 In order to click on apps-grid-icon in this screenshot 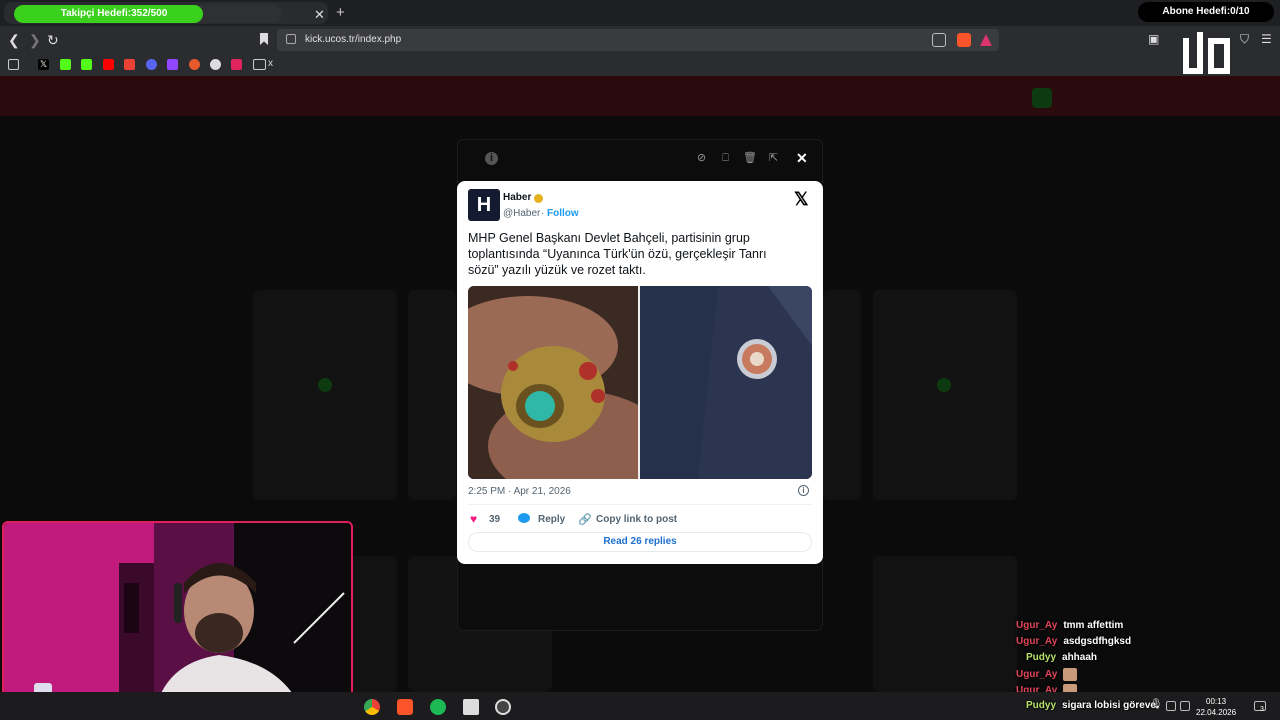, I will do `click(13, 64)`.